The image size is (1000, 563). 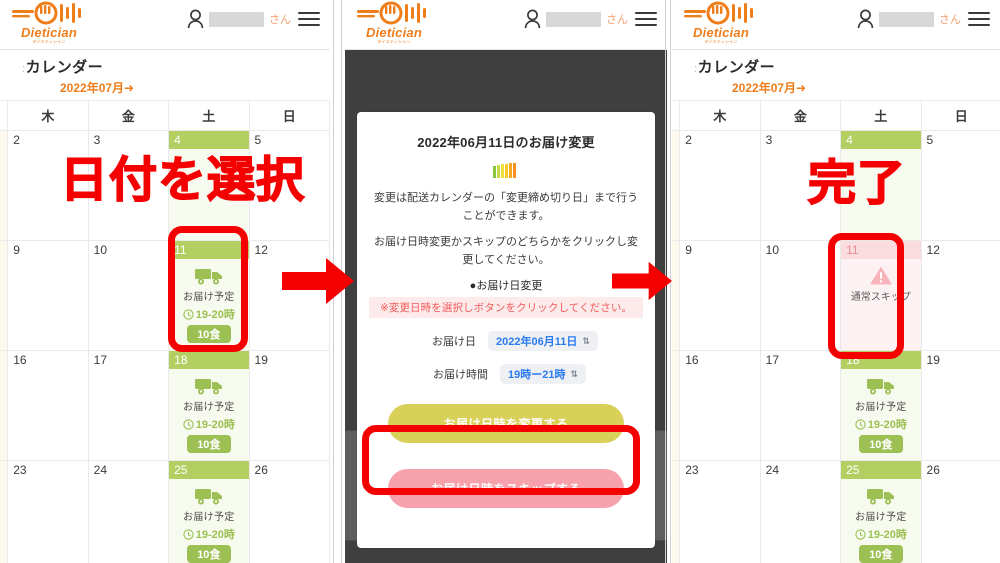 I want to click on skip-delivery-button: お届け日時をスキップする →, so click(x=506, y=488).